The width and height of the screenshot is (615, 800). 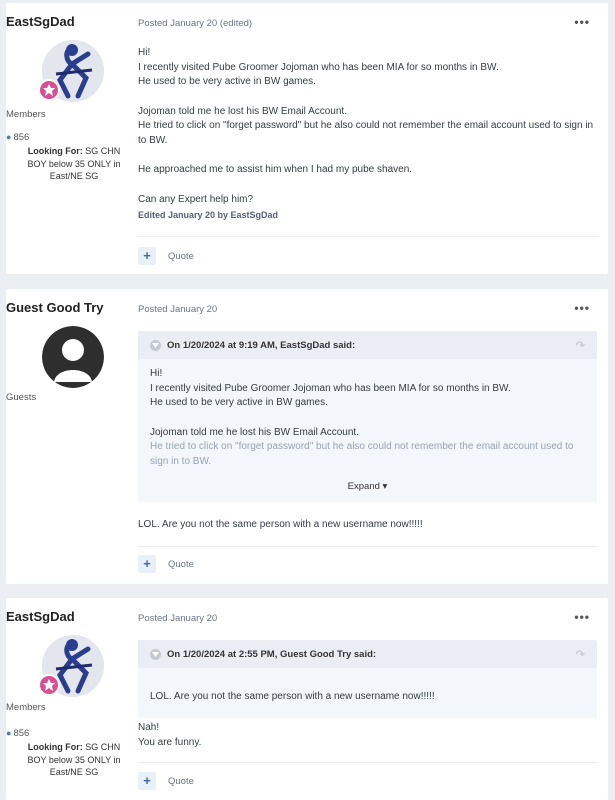 What do you see at coordinates (208, 215) in the screenshot?
I see `edited-note: Edited January 20 by EastSgDad` at bounding box center [208, 215].